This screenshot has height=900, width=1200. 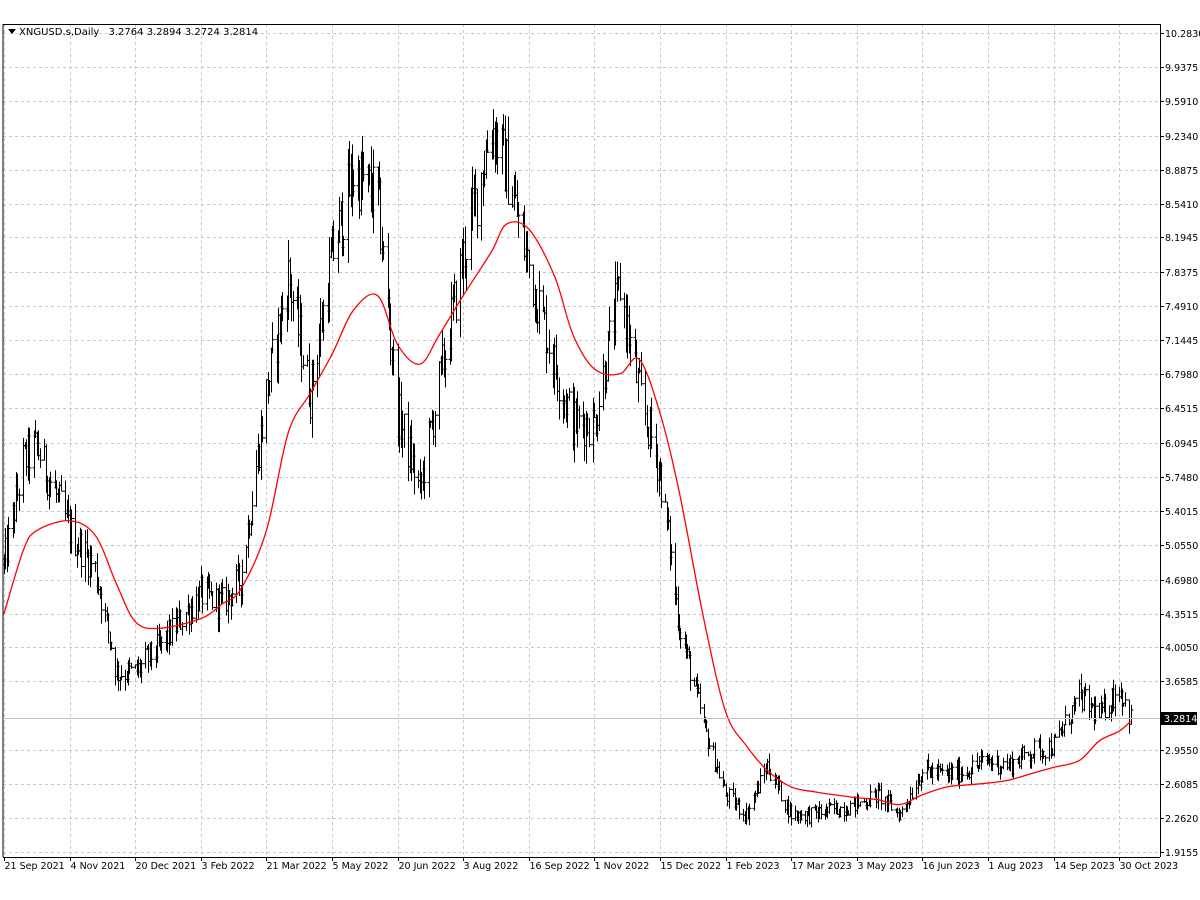 What do you see at coordinates (361, 866) in the screenshot?
I see `x-tick-label: 5 May 2022` at bounding box center [361, 866].